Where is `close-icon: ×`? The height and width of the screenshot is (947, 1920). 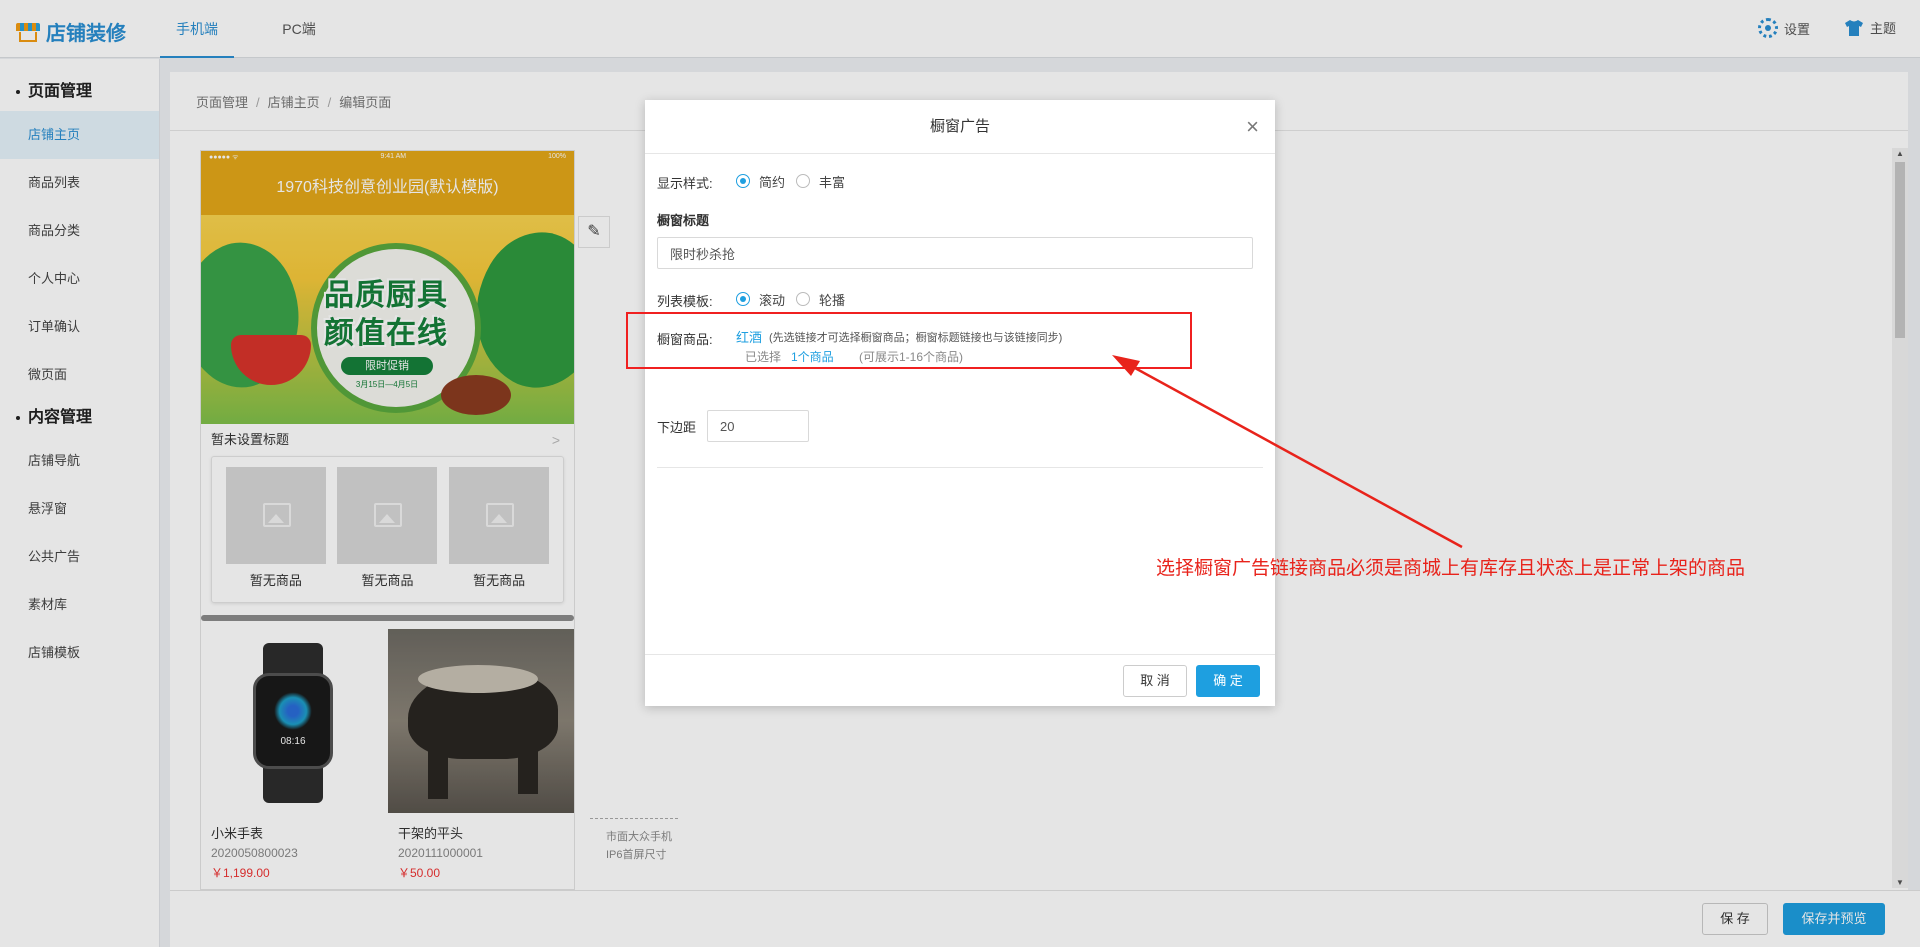
close-icon: × is located at coordinates (1252, 127).